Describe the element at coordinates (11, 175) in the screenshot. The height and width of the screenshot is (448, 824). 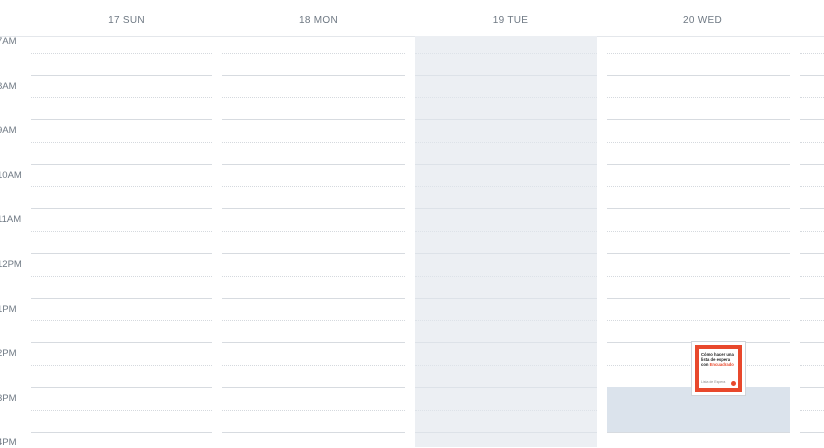
I see `time-label-10am: 10AM` at that location.